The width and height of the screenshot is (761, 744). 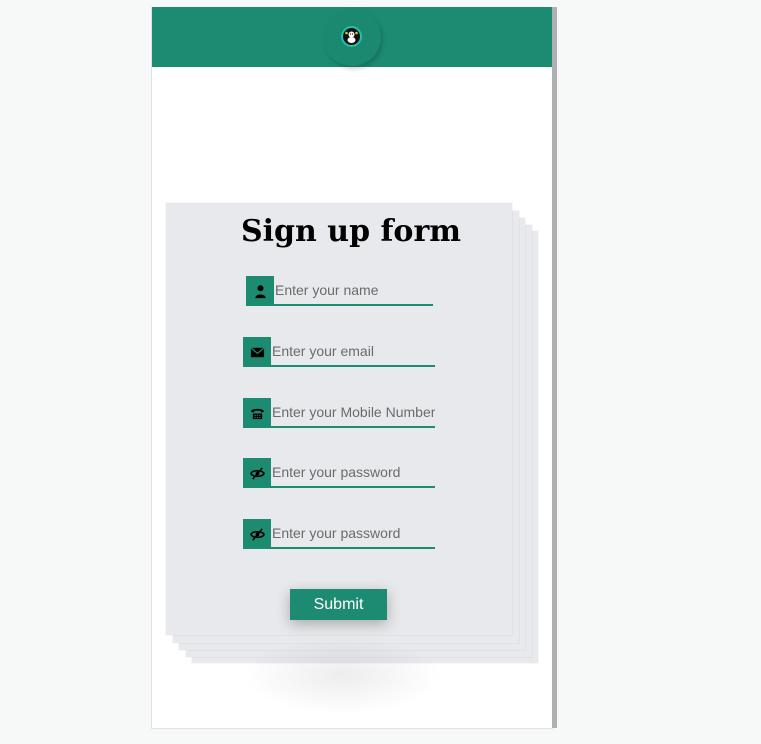 What do you see at coordinates (257, 352) in the screenshot?
I see `envelope-icon` at bounding box center [257, 352].